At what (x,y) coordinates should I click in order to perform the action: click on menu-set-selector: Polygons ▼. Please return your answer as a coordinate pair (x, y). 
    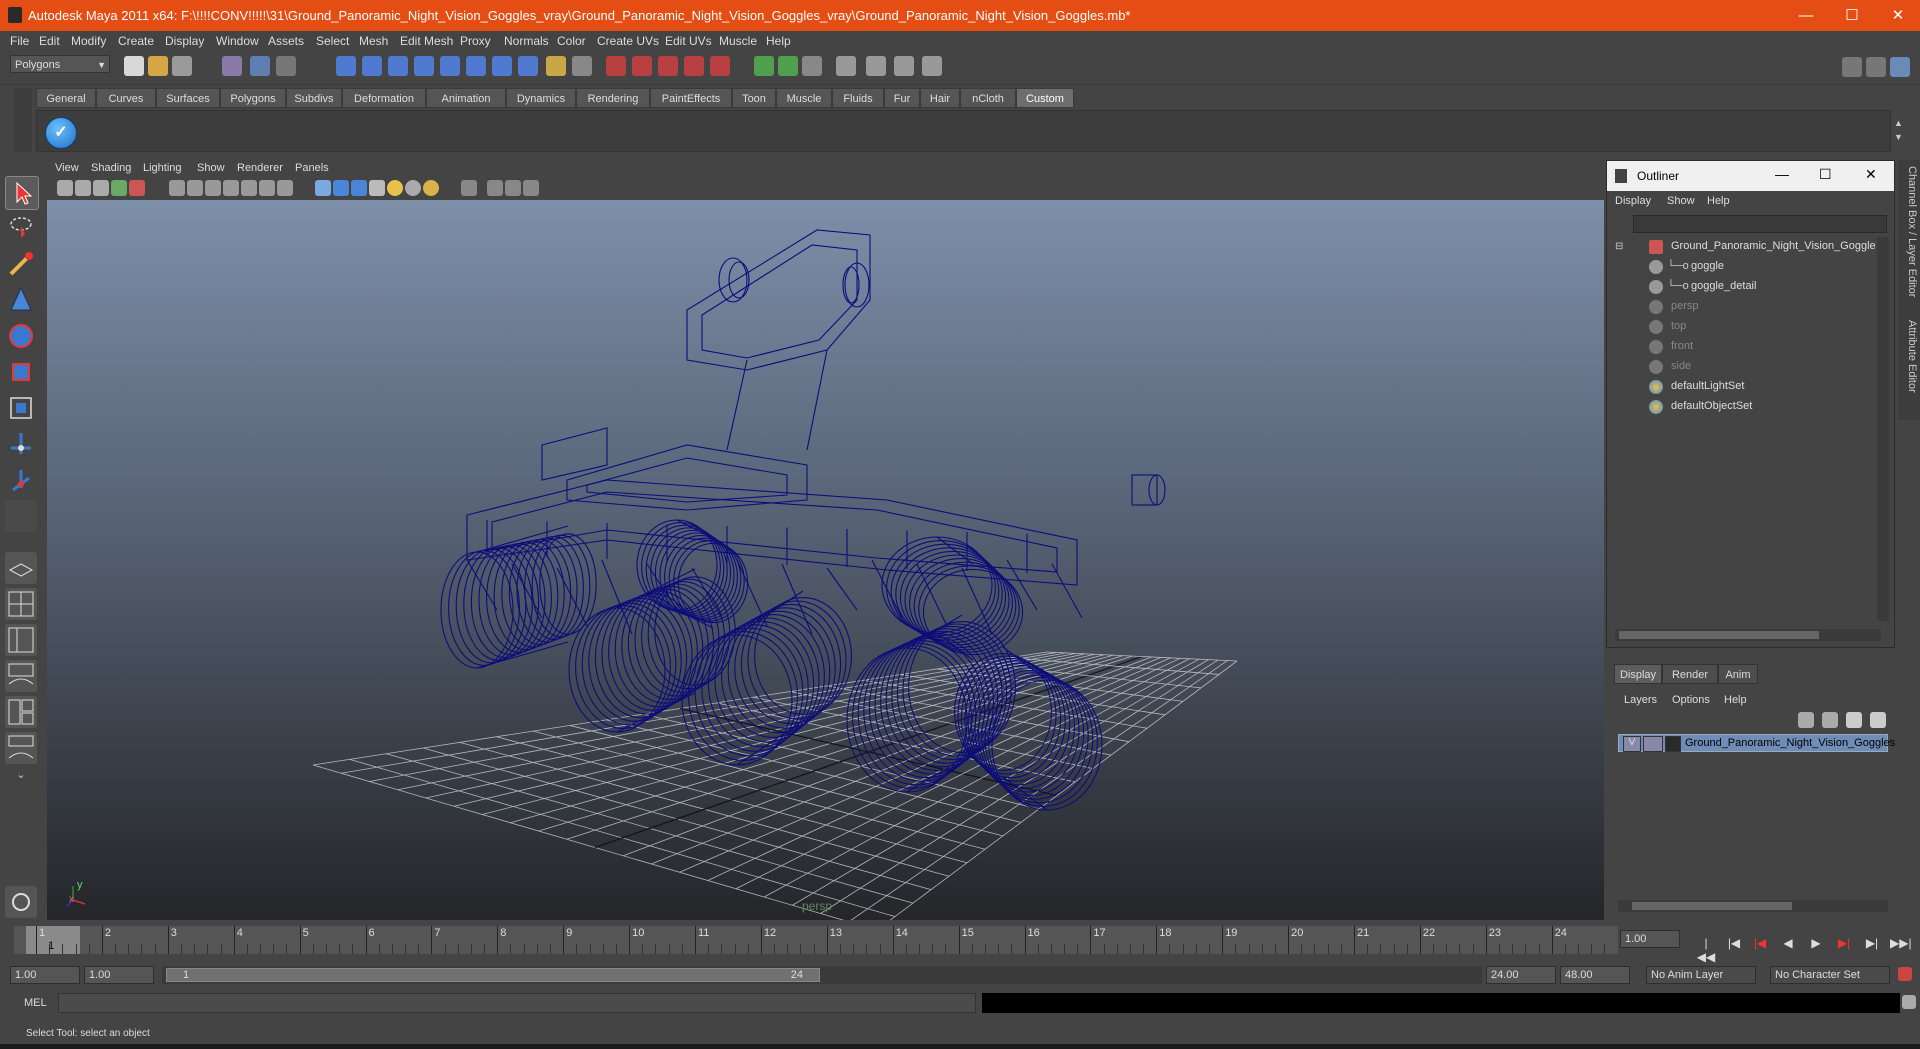
    Looking at the image, I should click on (60, 64).